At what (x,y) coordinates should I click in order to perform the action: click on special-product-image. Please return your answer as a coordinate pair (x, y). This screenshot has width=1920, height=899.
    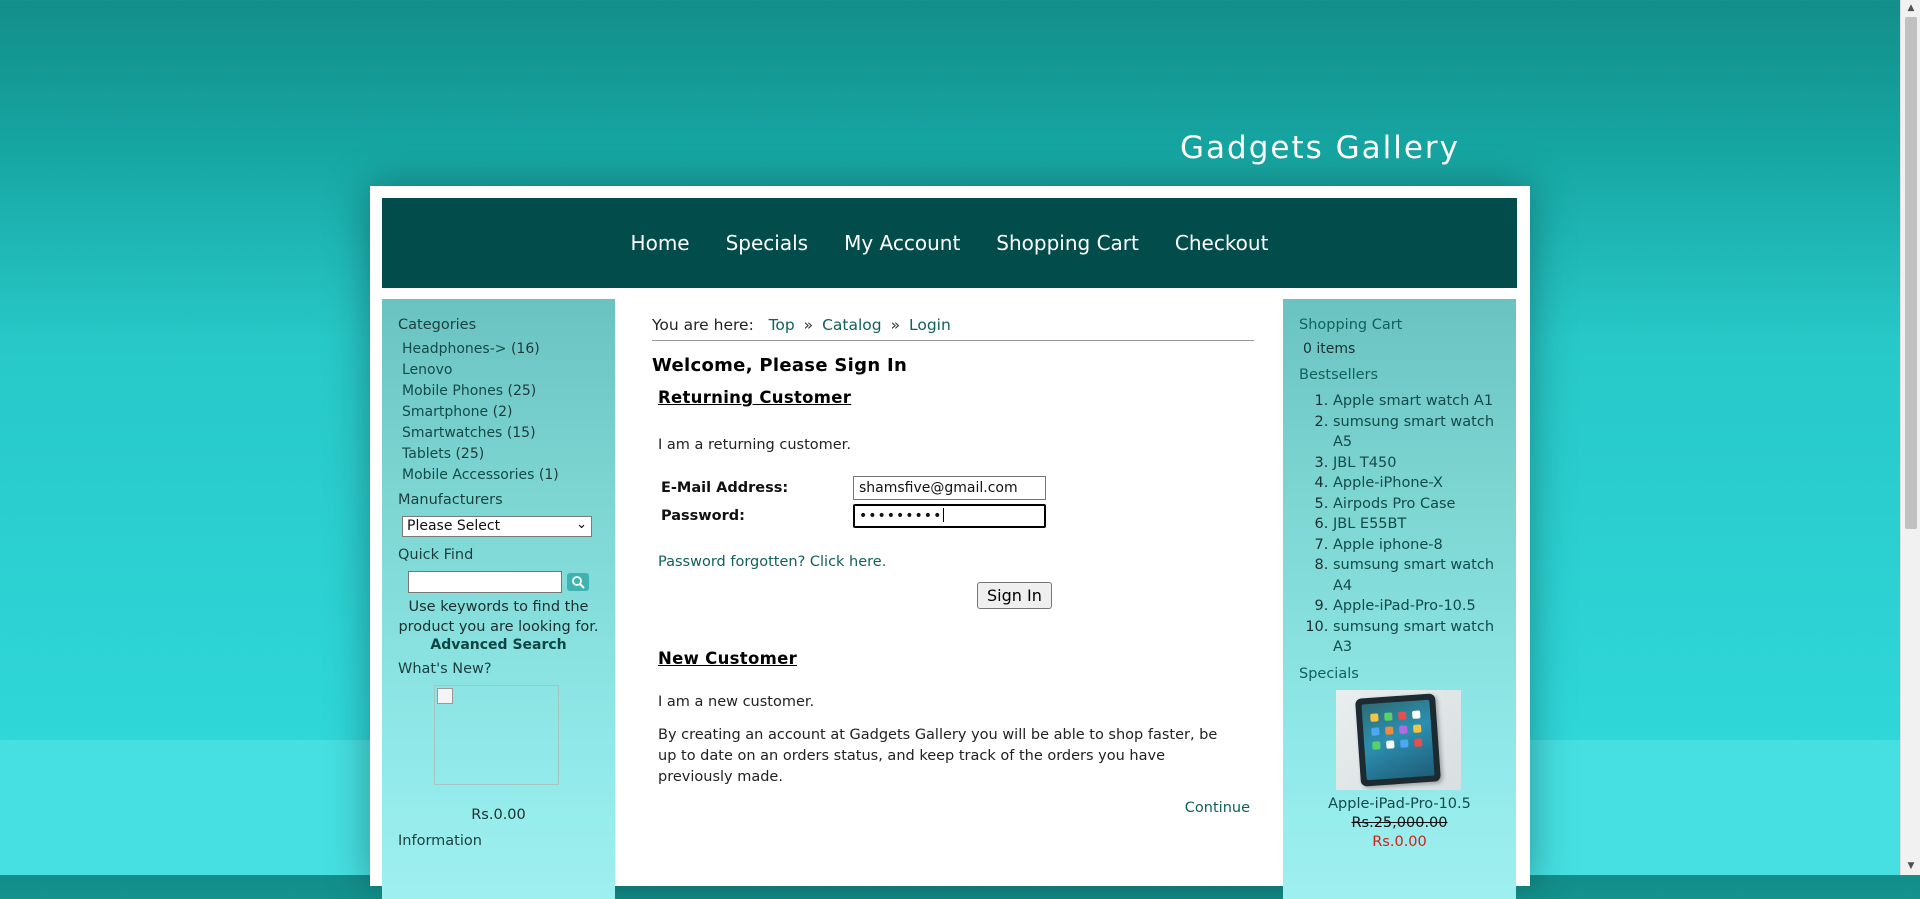
    Looking at the image, I should click on (1398, 739).